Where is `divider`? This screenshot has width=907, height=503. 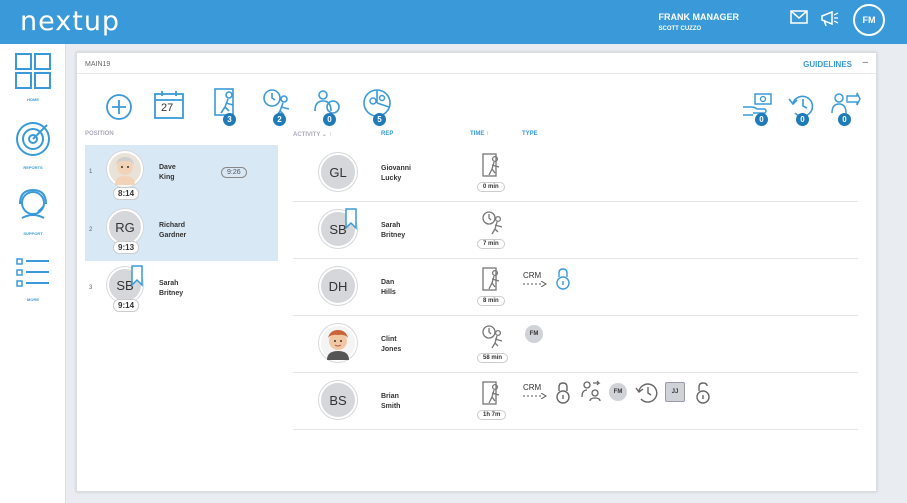 divider is located at coordinates (476, 73).